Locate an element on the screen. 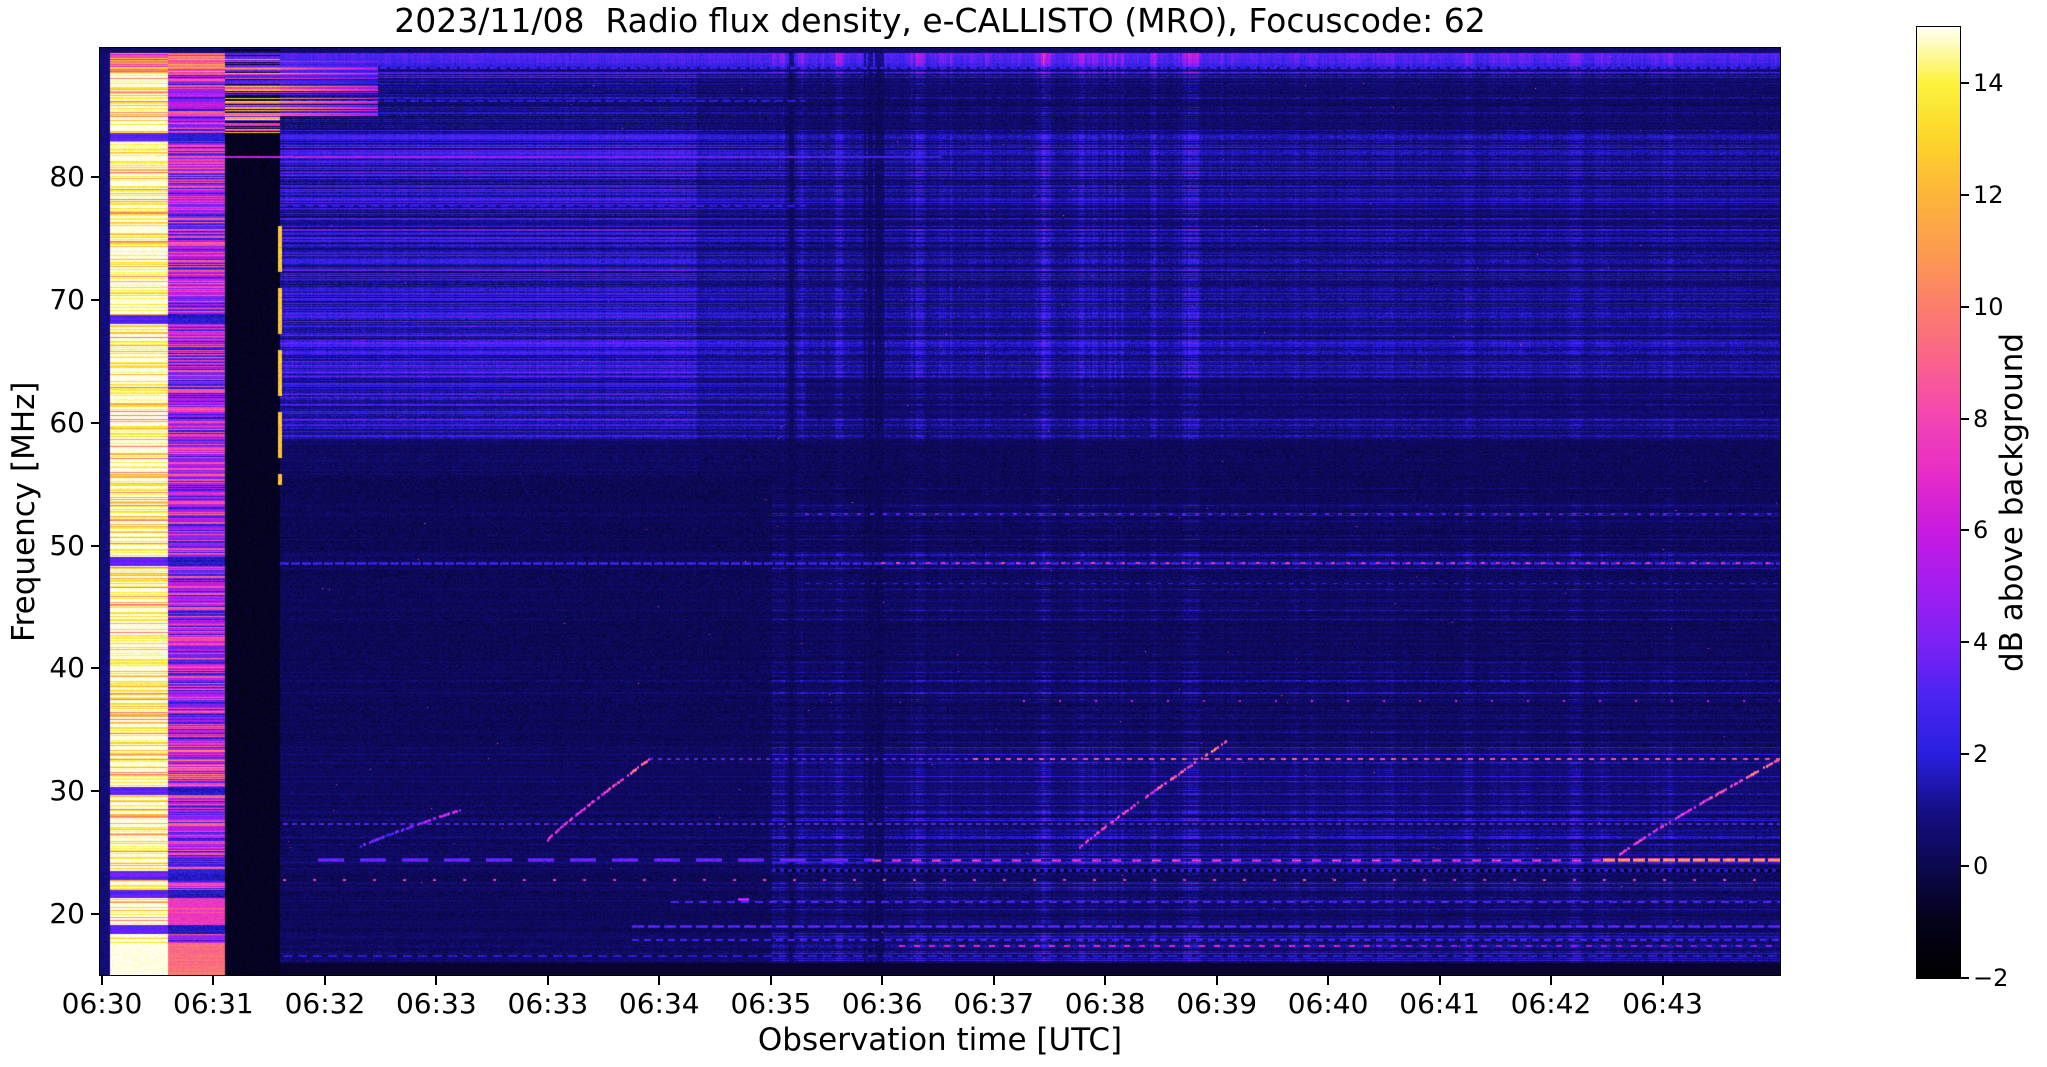 The image size is (2047, 1067). y-tick-label: 80 is located at coordinates (67, 176).